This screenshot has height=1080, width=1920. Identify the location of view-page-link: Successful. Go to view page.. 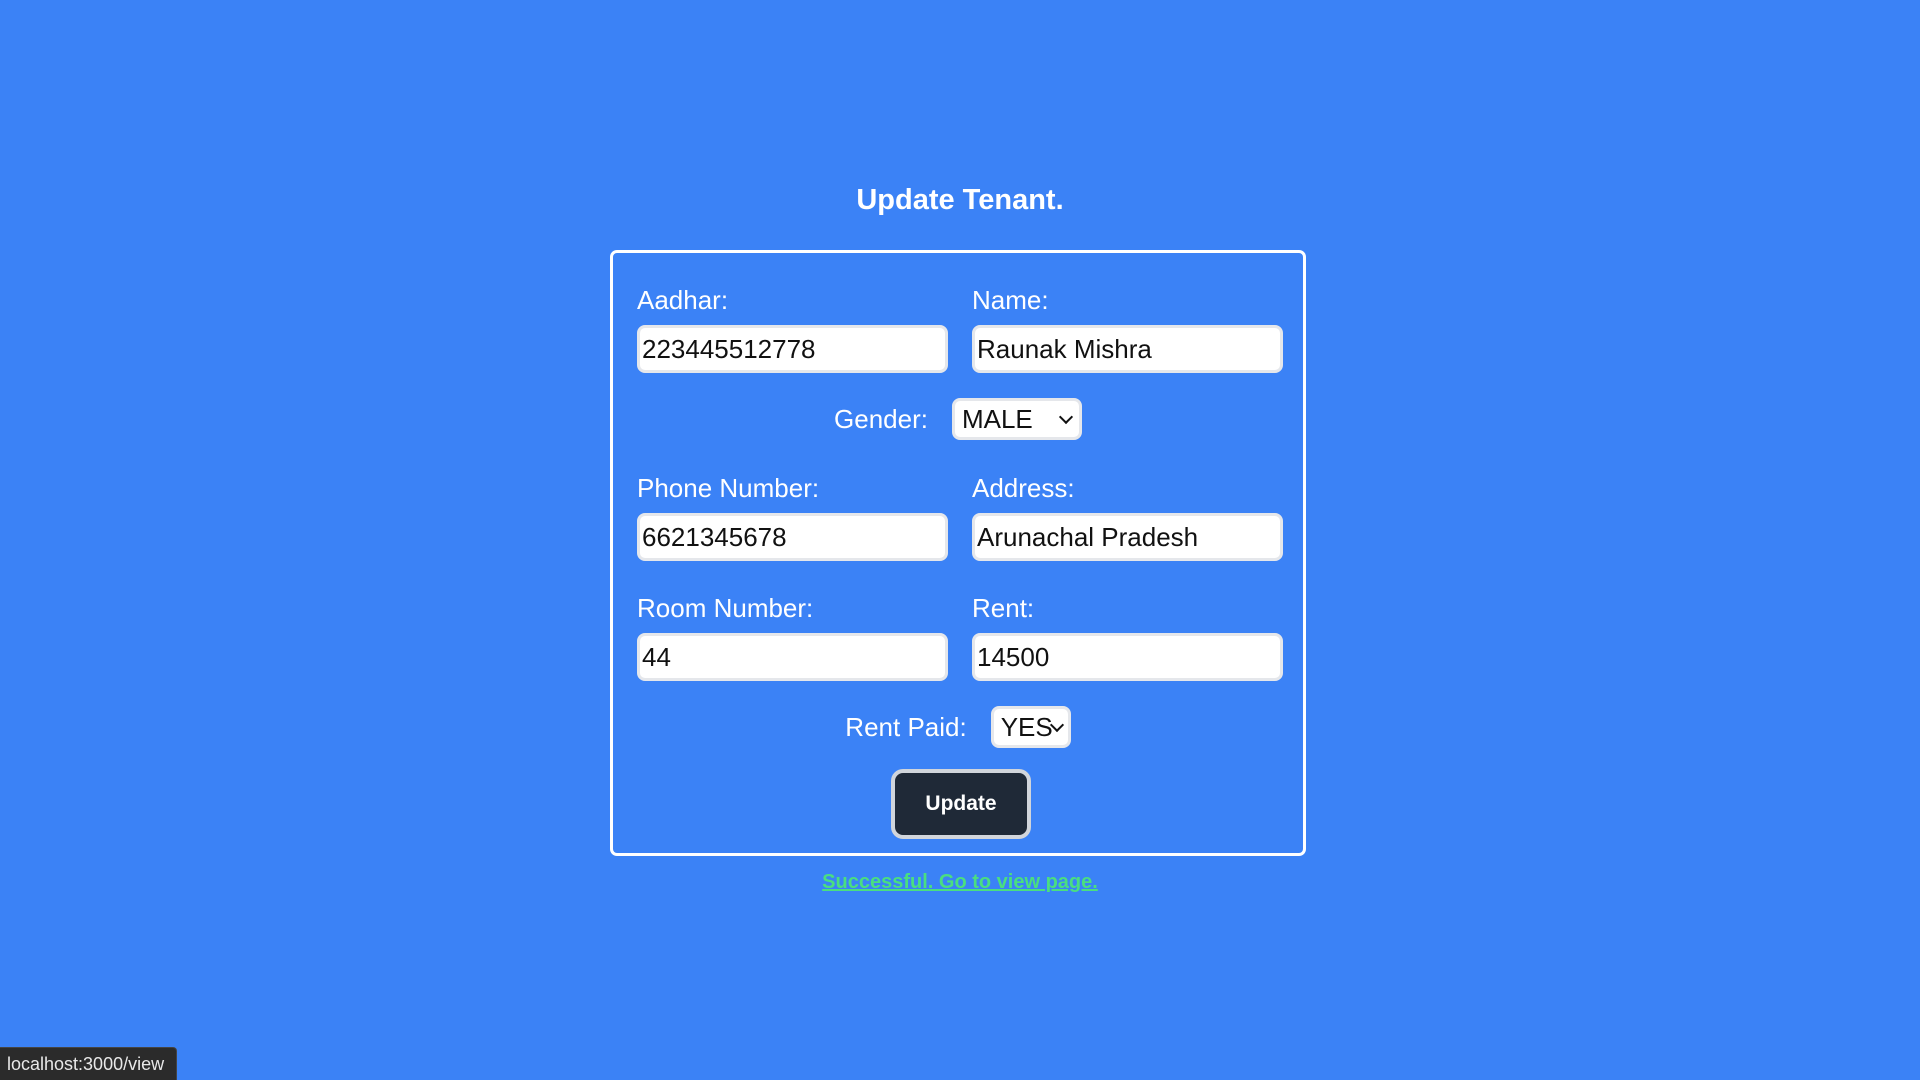
(960, 882).